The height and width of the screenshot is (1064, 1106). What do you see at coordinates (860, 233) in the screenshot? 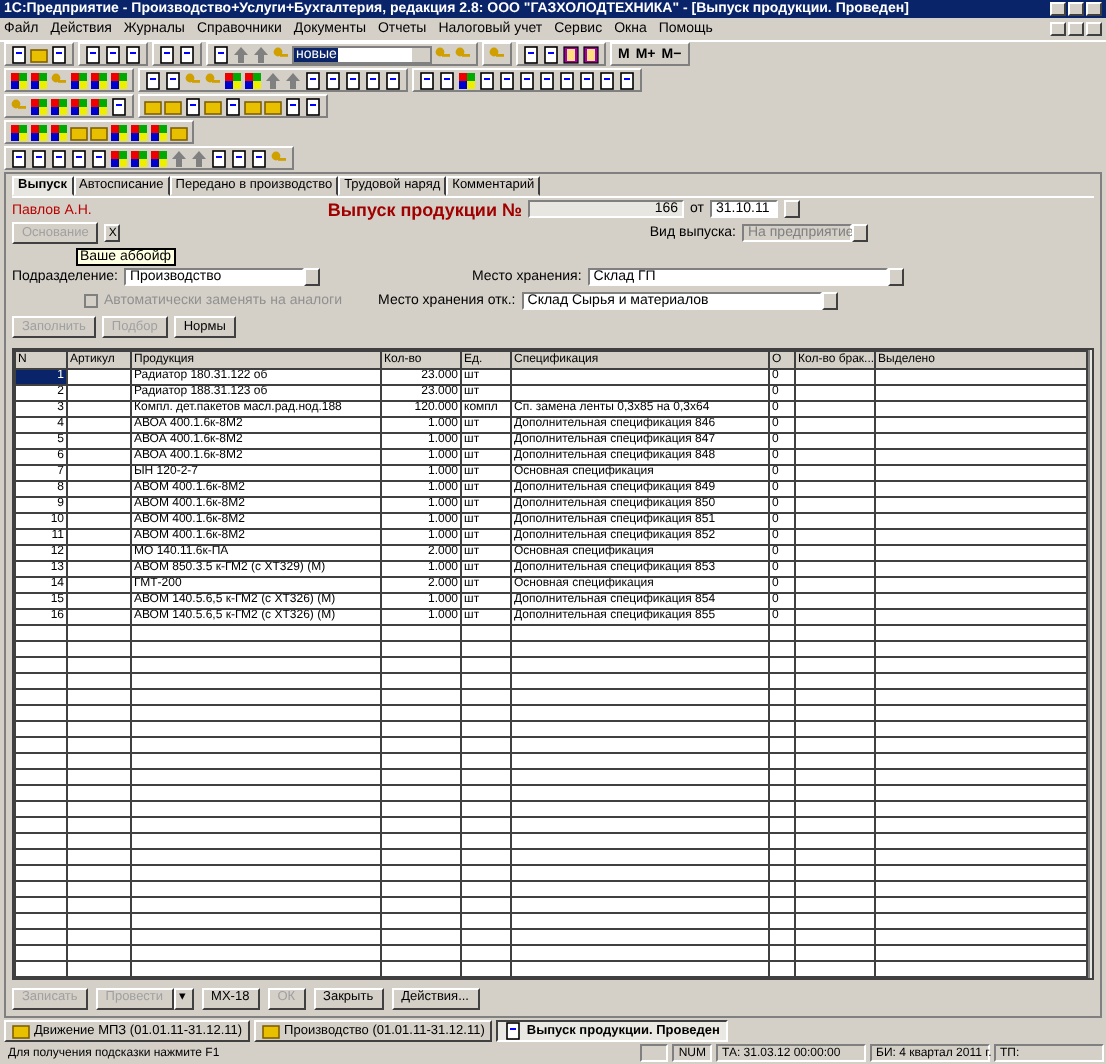
I see `dropdown-button` at bounding box center [860, 233].